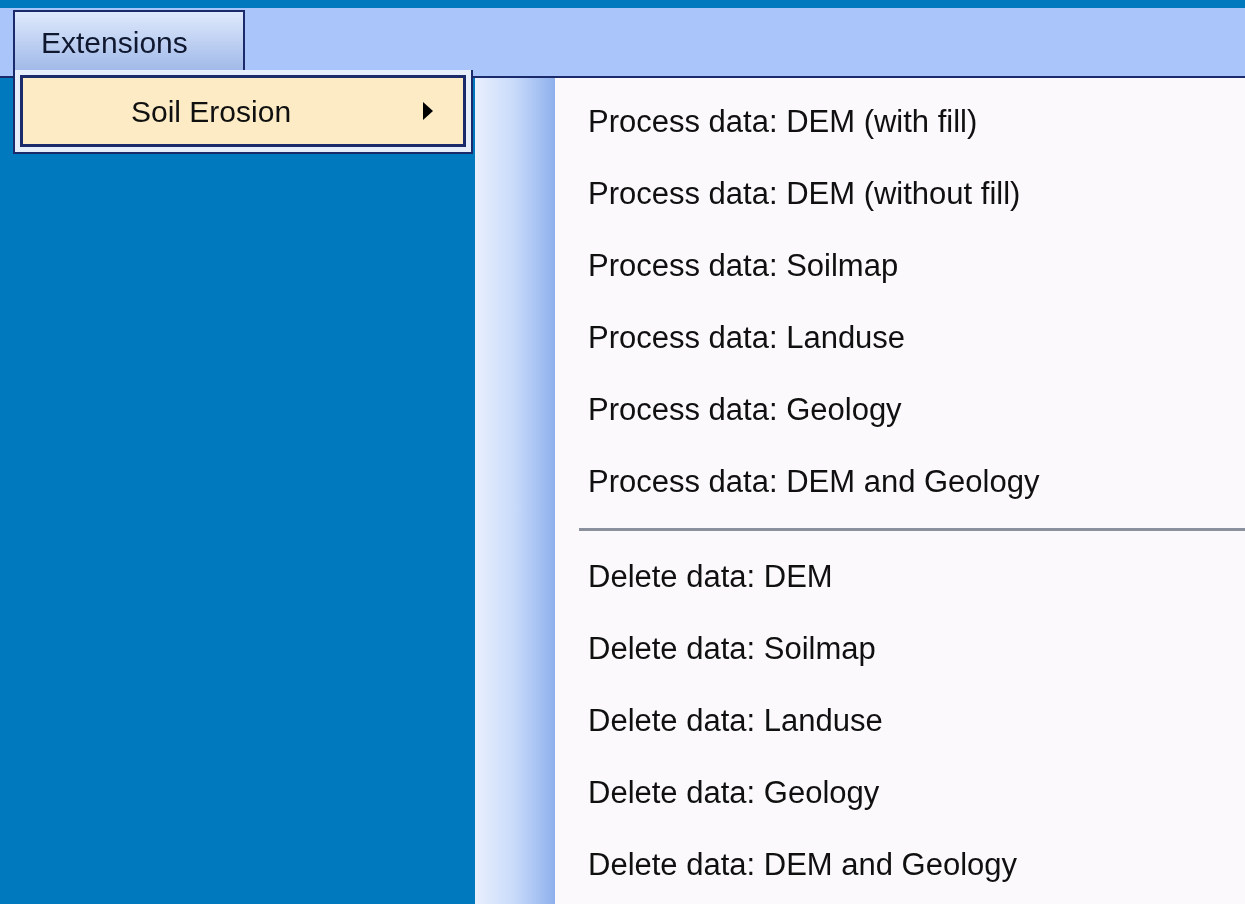 The width and height of the screenshot is (1245, 904). I want to click on menu-item: Process data: DEM and Geology, so click(900, 482).